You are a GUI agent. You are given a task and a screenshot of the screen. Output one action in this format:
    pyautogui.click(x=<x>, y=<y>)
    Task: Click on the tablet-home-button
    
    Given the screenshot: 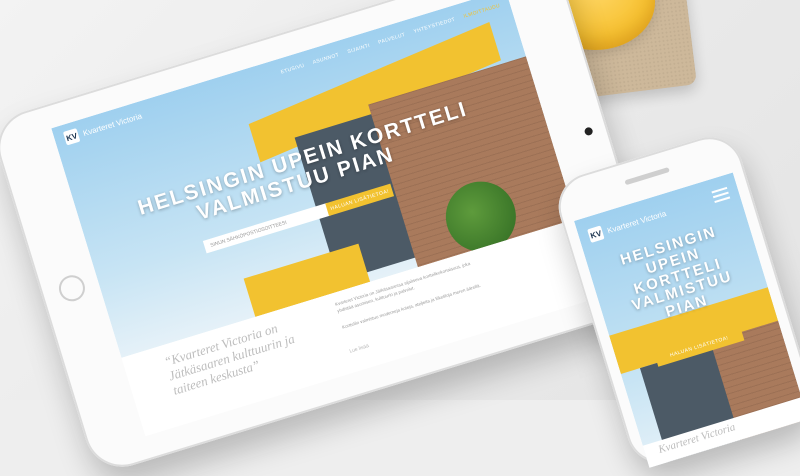 What is the action you would take?
    pyautogui.click(x=72, y=288)
    